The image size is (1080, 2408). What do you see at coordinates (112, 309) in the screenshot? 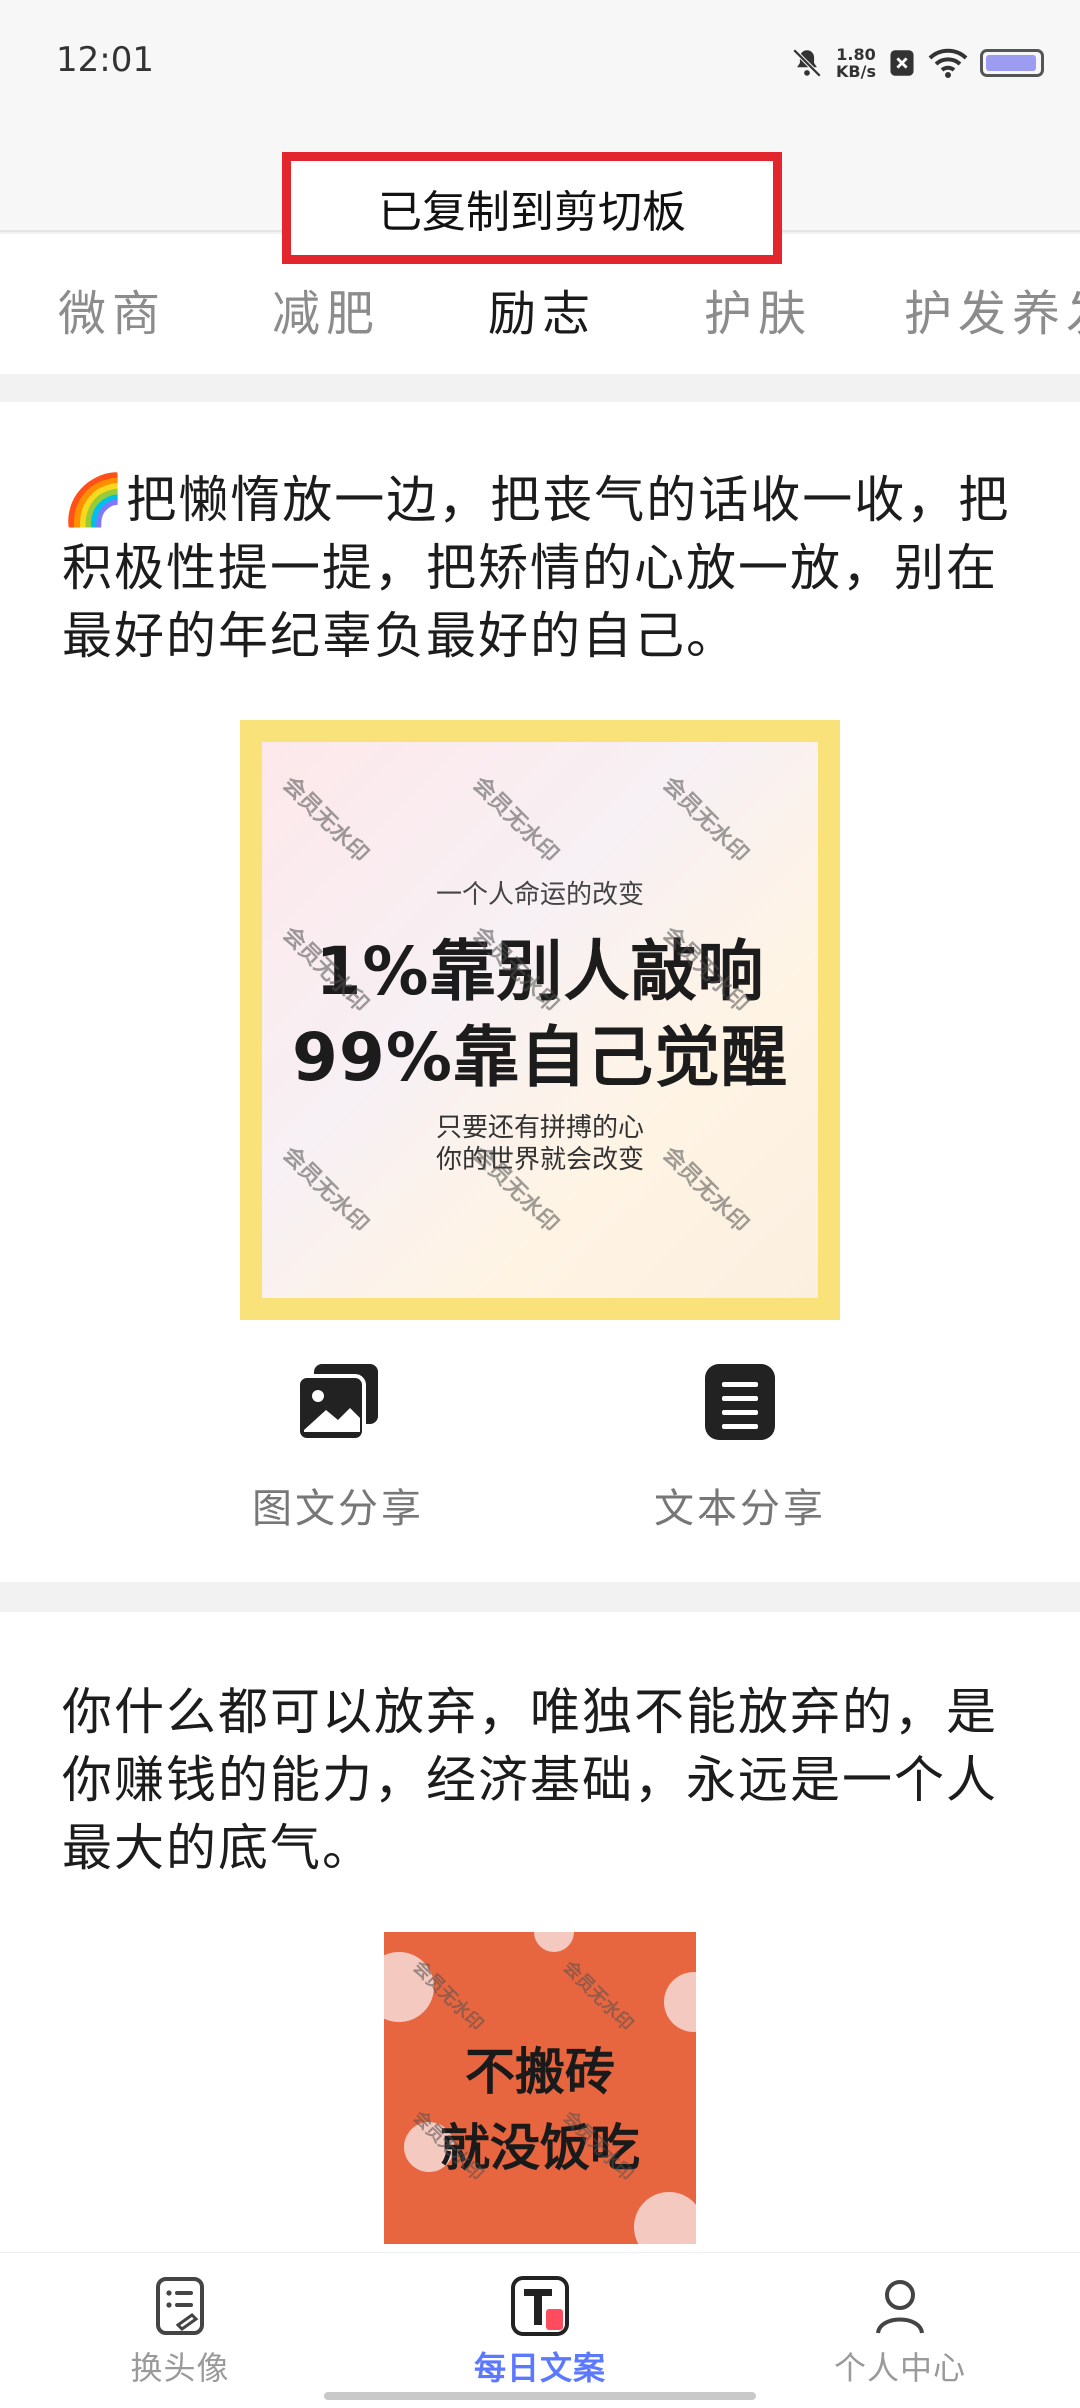
I see `tab-weishang: 微商` at bounding box center [112, 309].